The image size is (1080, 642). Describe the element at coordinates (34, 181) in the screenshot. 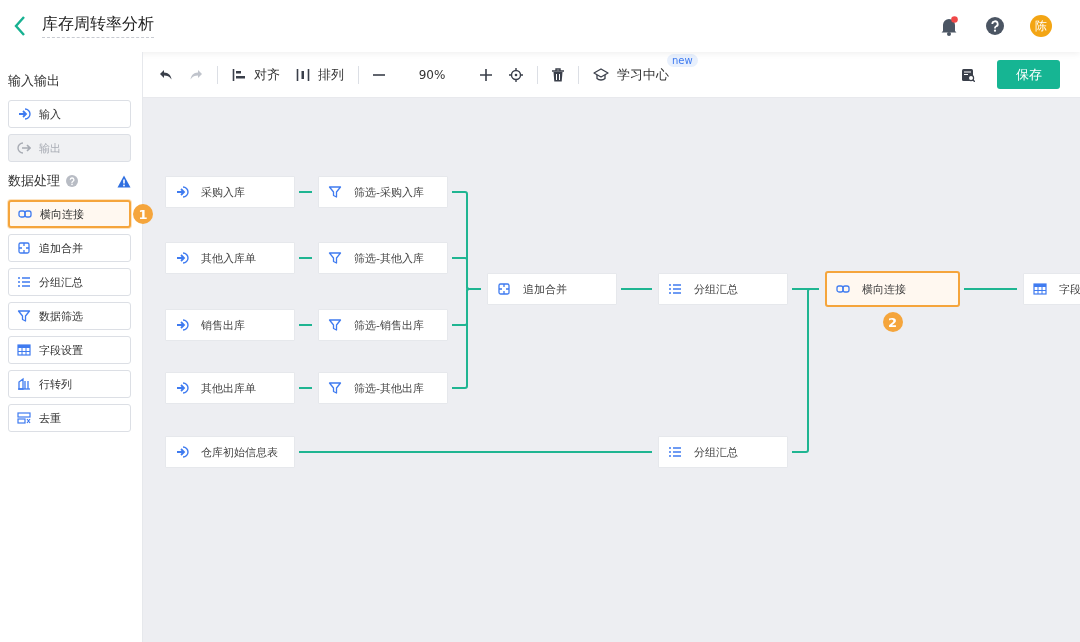

I see `section-title: 数据处理` at that location.